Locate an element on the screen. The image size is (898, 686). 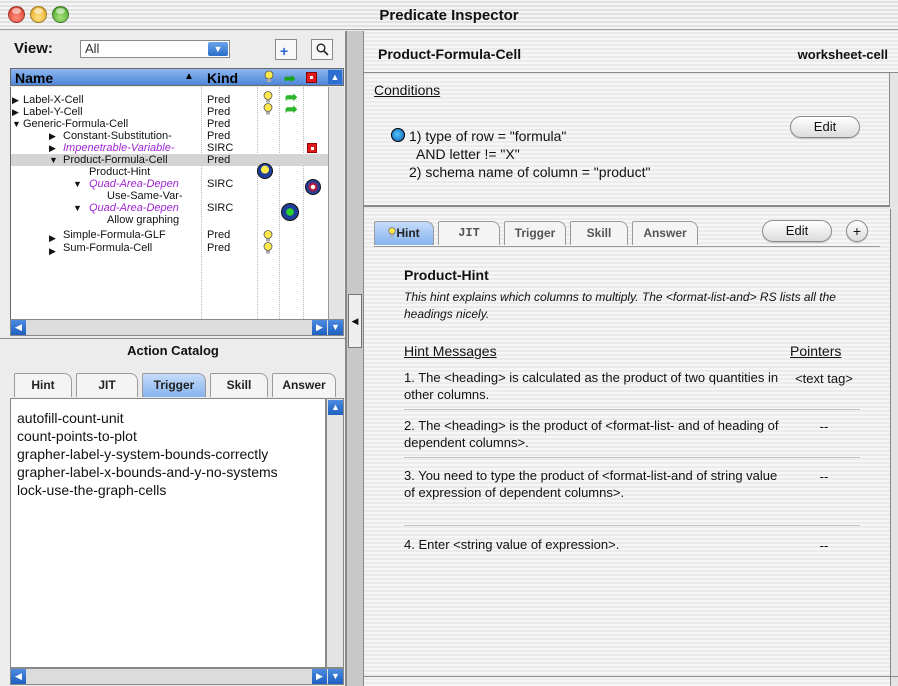
add-button: + is located at coordinates (857, 231).